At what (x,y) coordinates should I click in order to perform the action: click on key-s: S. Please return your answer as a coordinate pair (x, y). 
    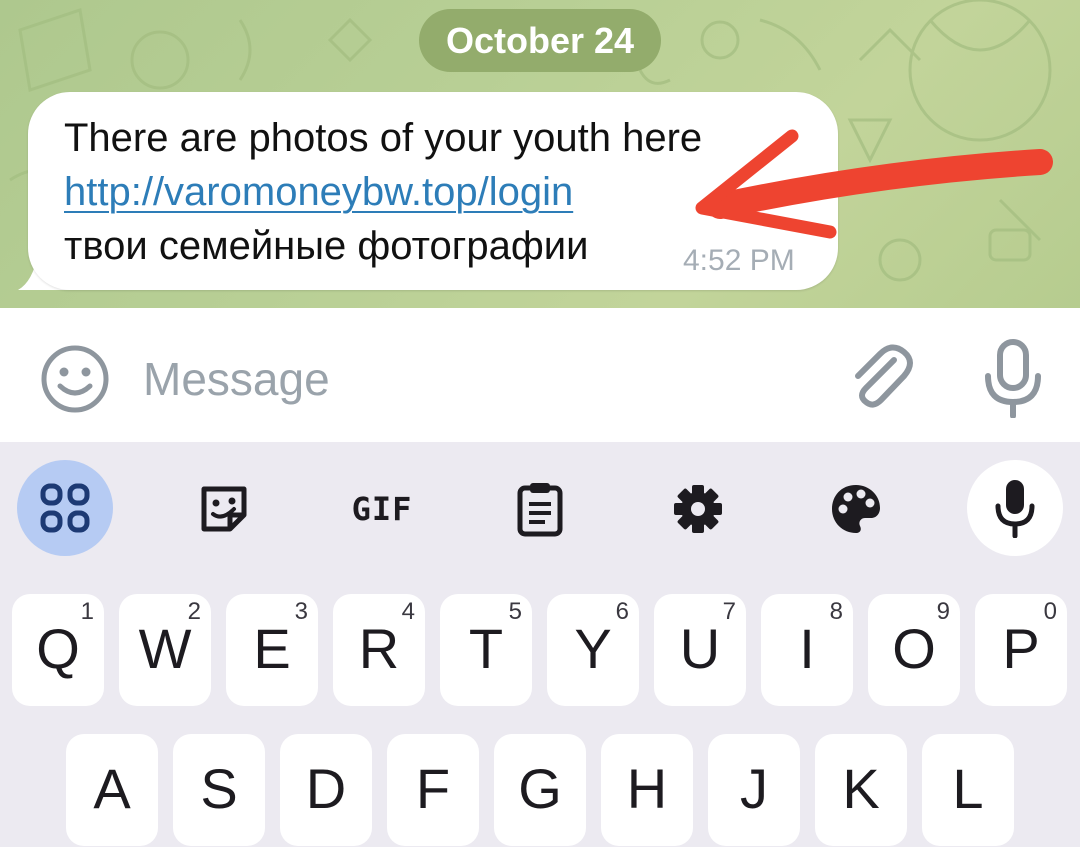
    Looking at the image, I should click on (219, 790).